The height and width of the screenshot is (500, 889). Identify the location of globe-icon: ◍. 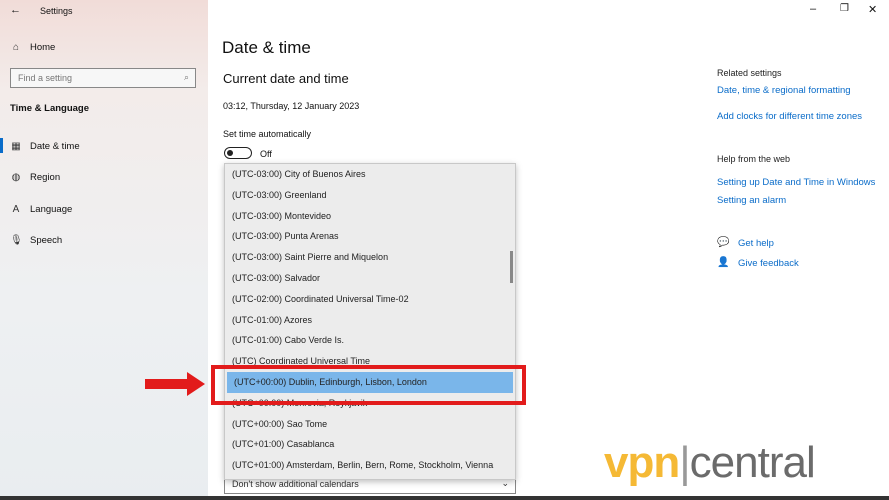
(16, 177).